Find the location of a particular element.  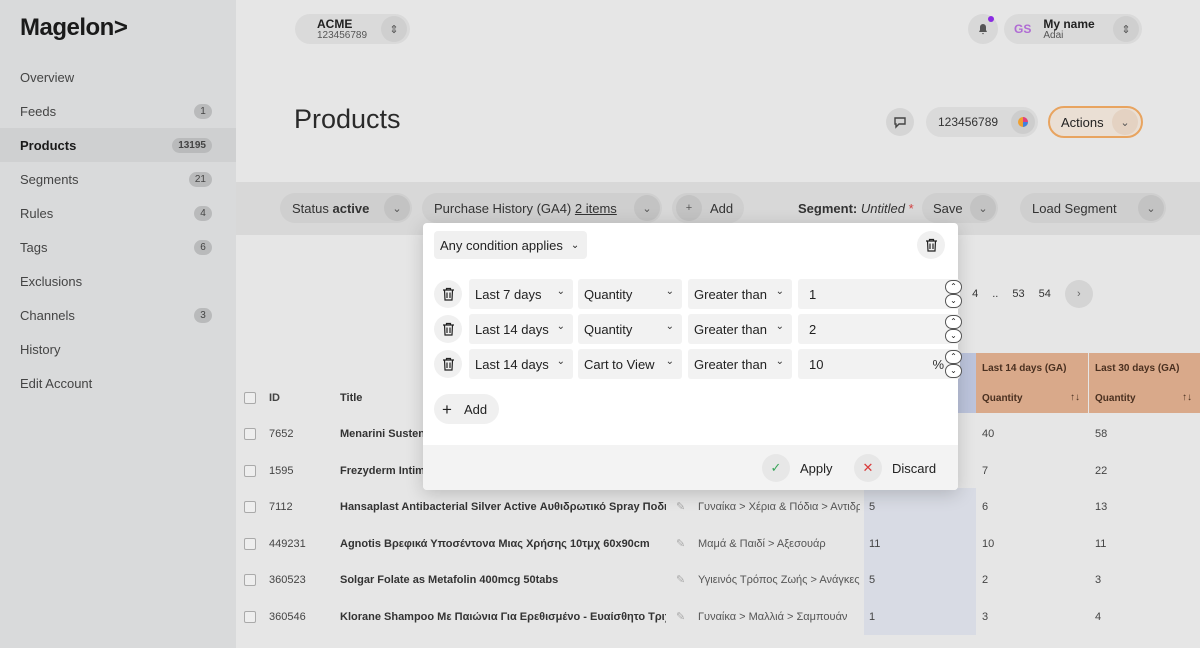

select-all-checkbox is located at coordinates (250, 398).